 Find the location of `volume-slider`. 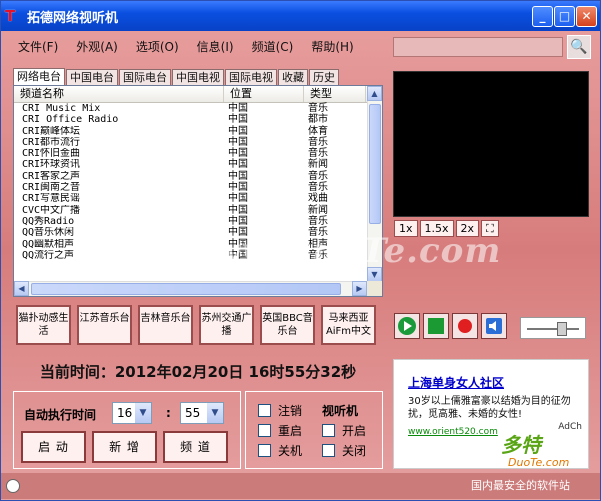

volume-slider is located at coordinates (553, 328).